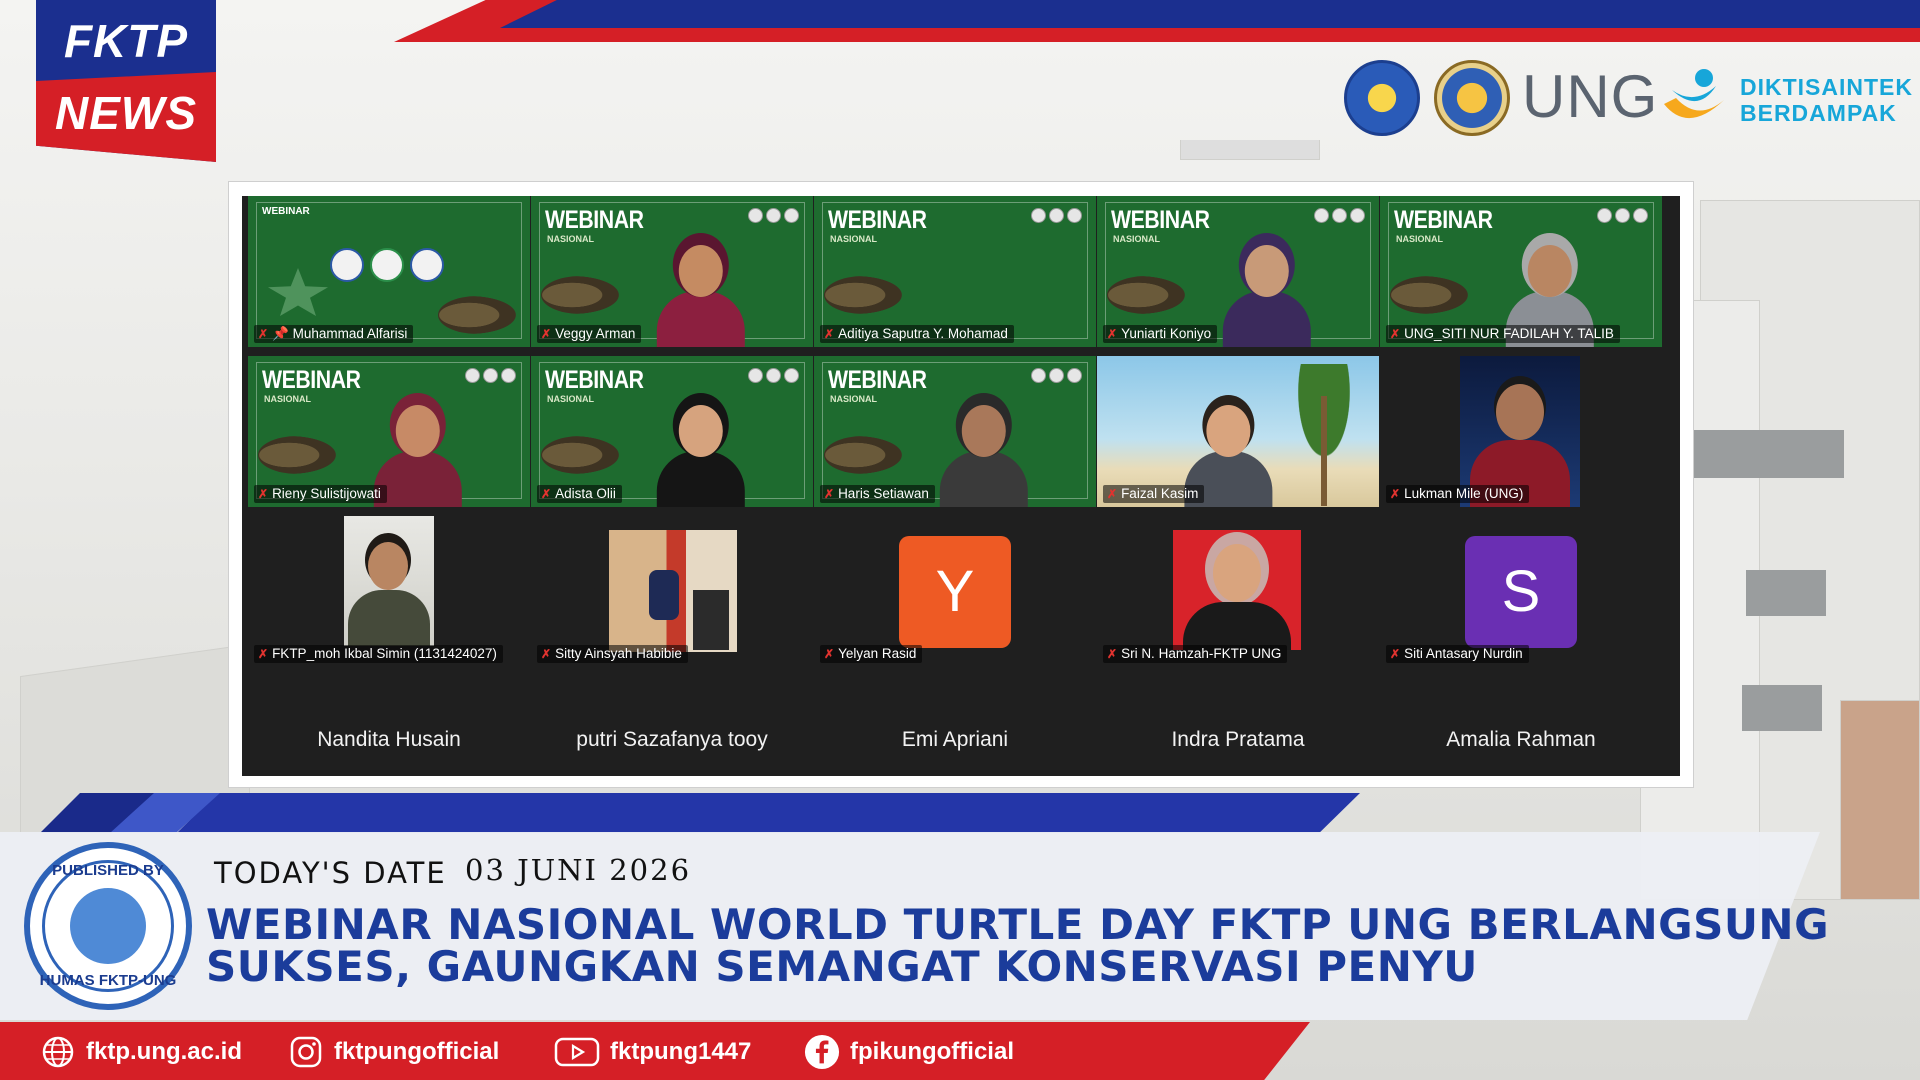  What do you see at coordinates (164, 1051) in the screenshot?
I see `social-label: fktp.ung.ac.id` at bounding box center [164, 1051].